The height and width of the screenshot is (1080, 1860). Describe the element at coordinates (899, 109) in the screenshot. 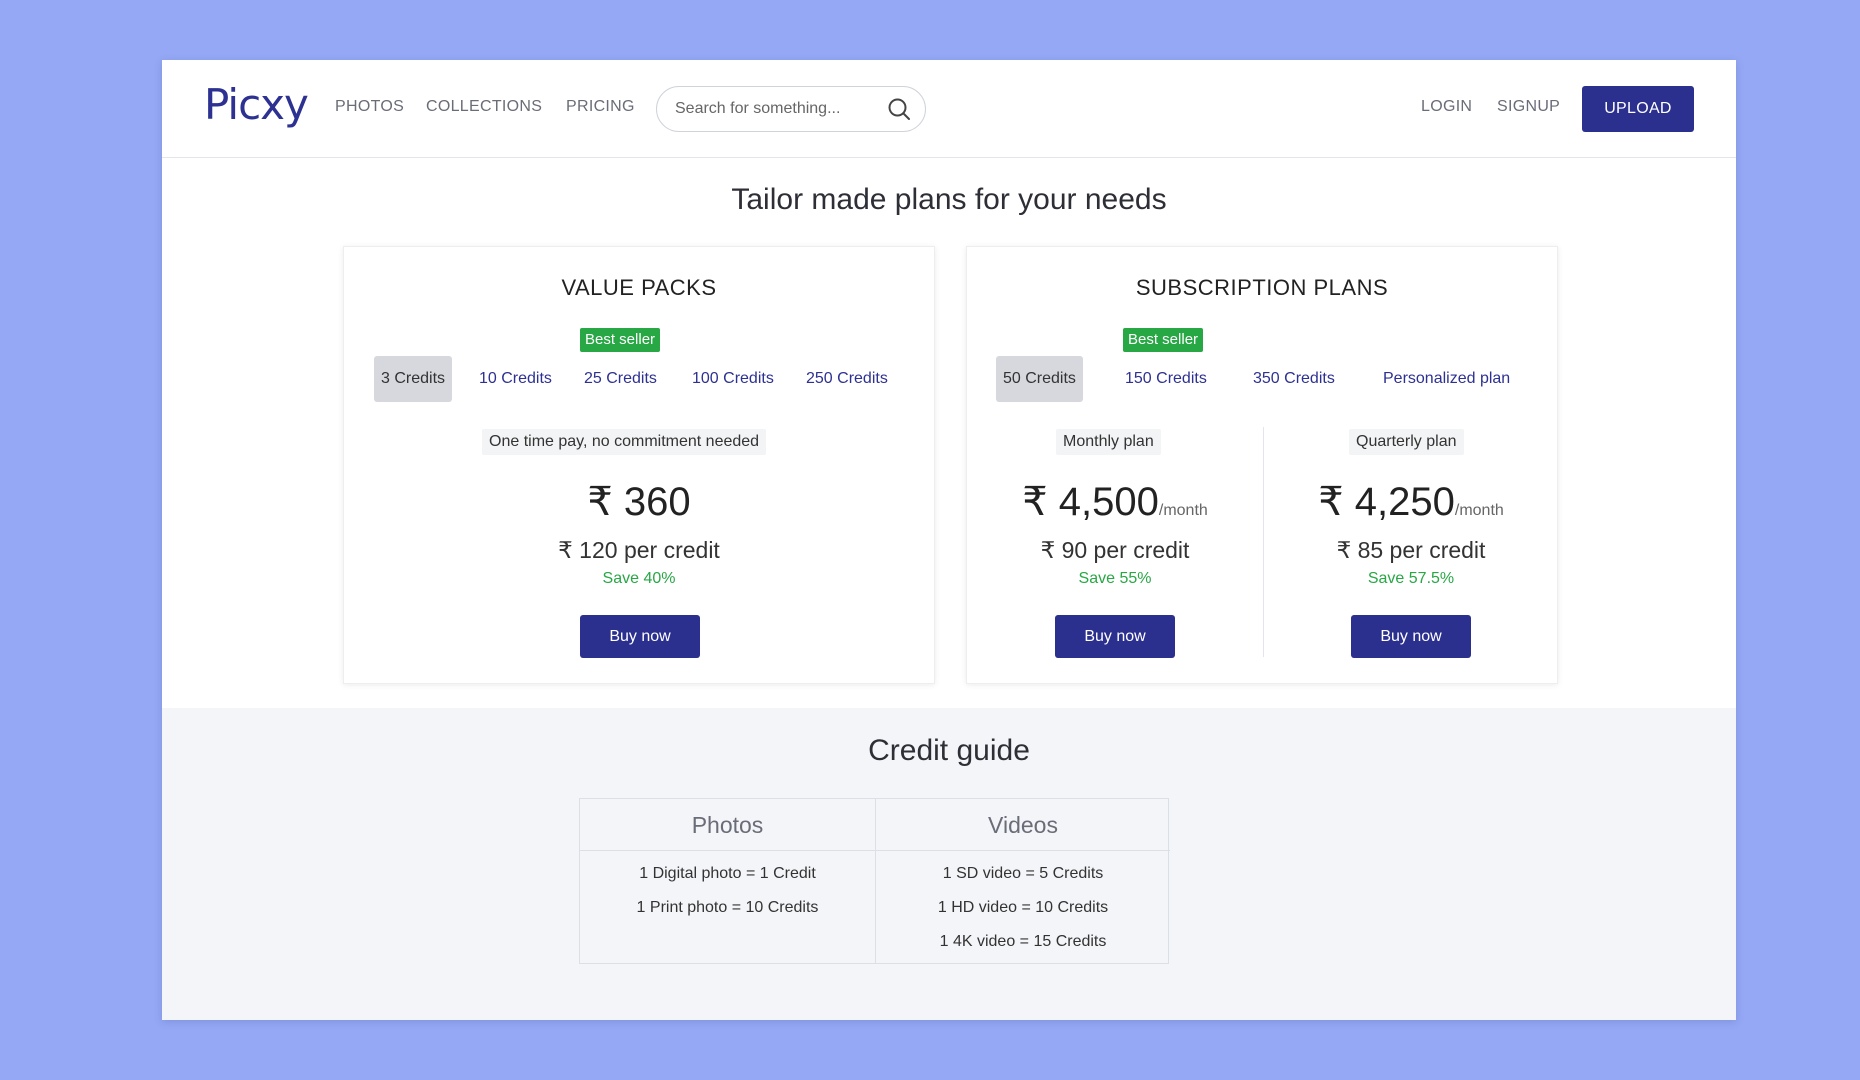

I see `search-icon` at that location.